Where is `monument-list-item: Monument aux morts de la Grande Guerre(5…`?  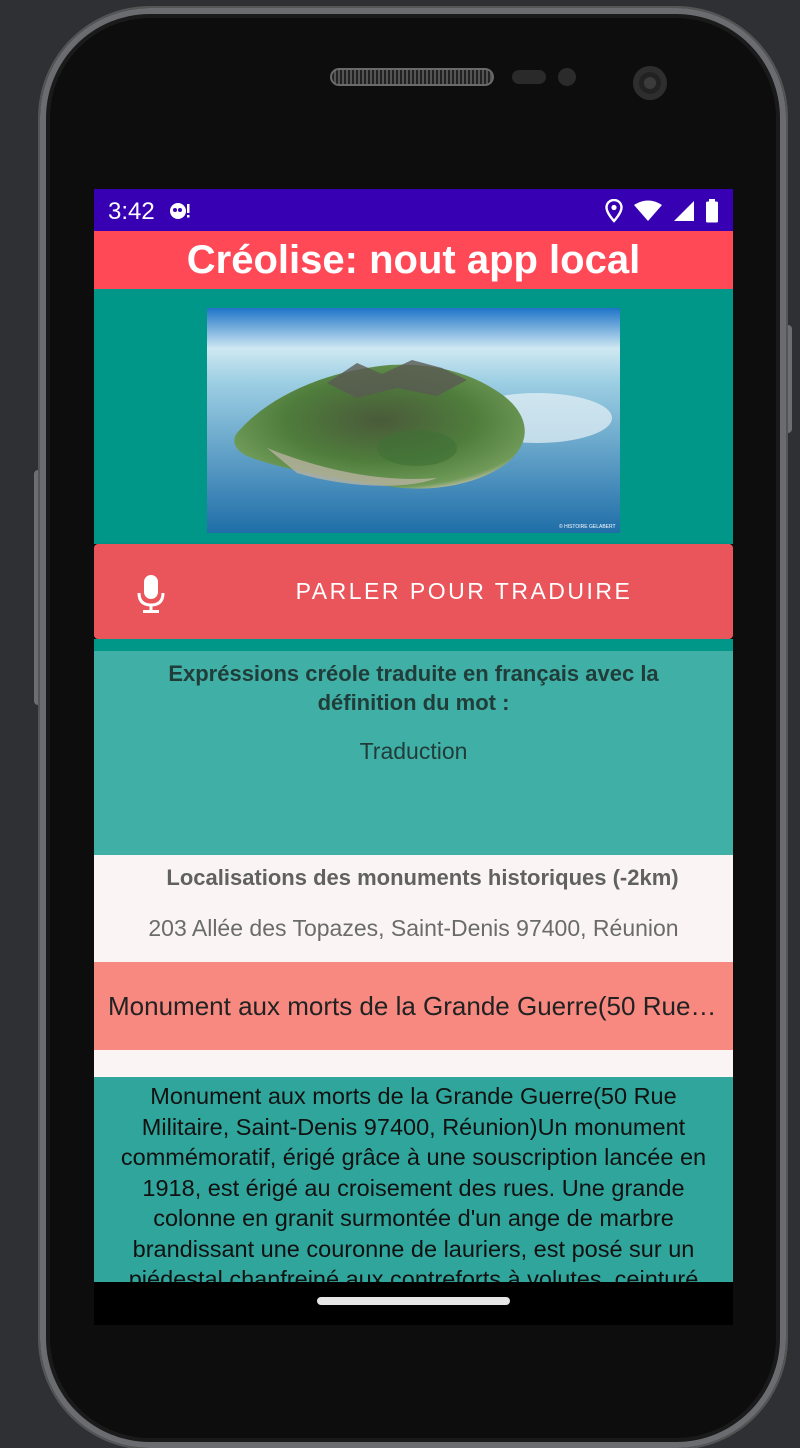
monument-list-item: Monument aux morts de la Grande Guerre(5… is located at coordinates (413, 1006).